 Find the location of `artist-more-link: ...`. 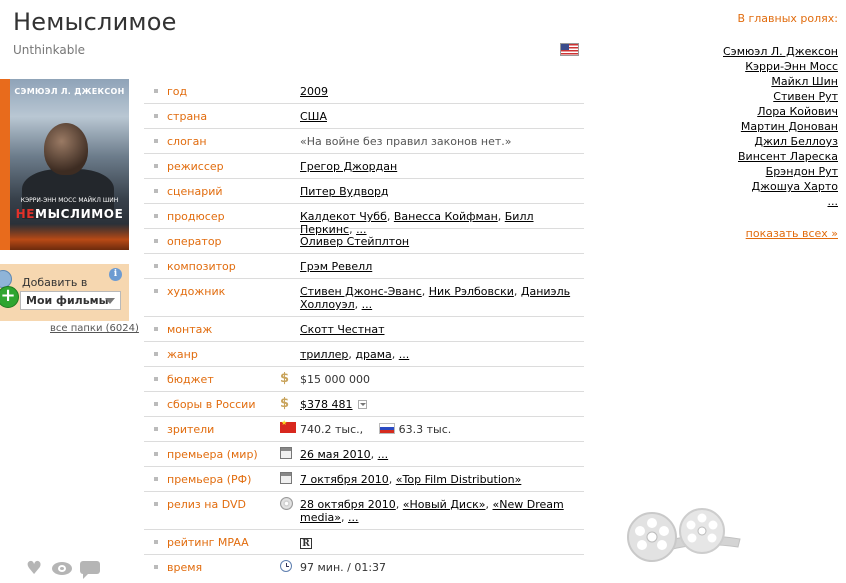

artist-more-link: ... is located at coordinates (367, 304).